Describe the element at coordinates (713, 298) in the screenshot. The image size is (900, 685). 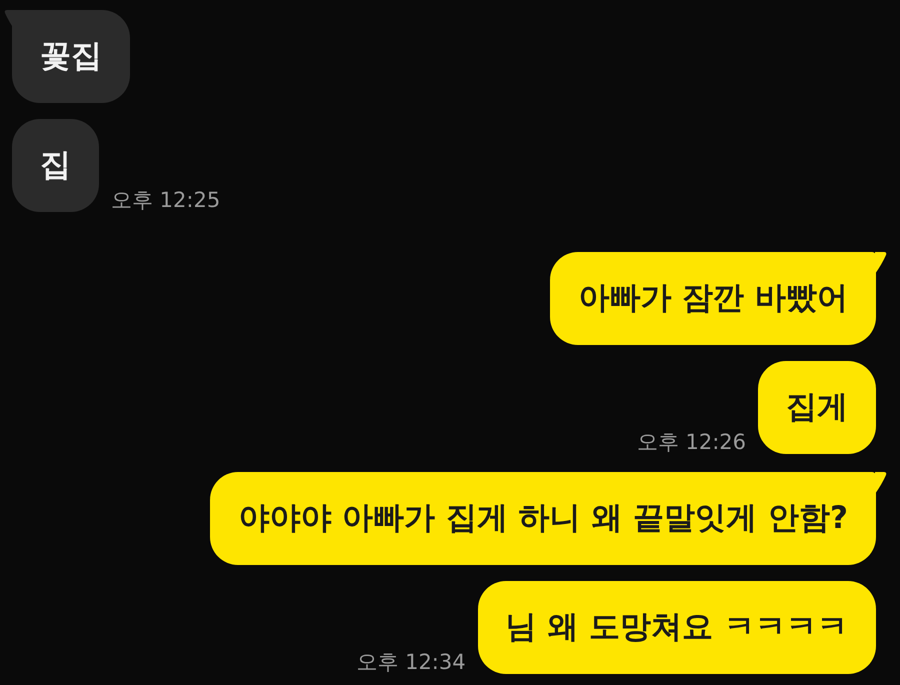
I see `message-bubble: 아빠가 잠깐 바빴어` at that location.